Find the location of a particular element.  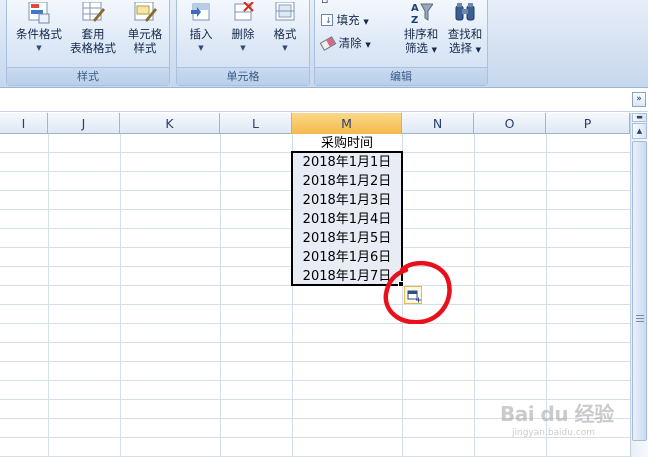

cell-styles-button: 单元格 样式 is located at coordinates (145, 28).